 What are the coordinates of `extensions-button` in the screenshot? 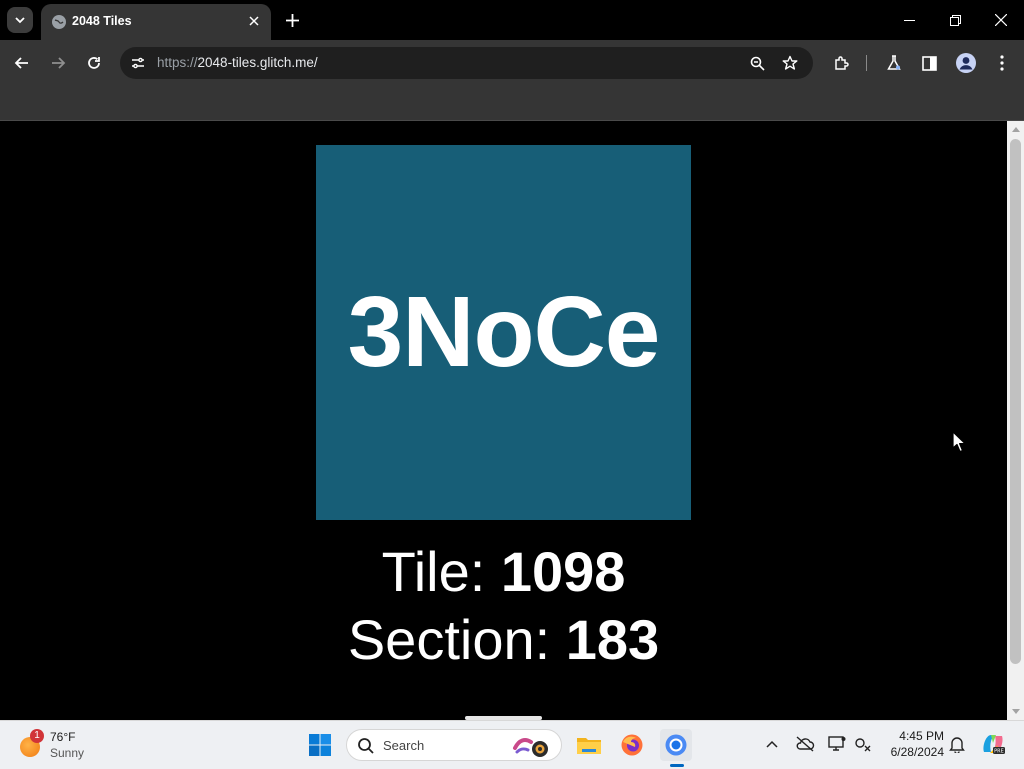 It's located at (841, 63).